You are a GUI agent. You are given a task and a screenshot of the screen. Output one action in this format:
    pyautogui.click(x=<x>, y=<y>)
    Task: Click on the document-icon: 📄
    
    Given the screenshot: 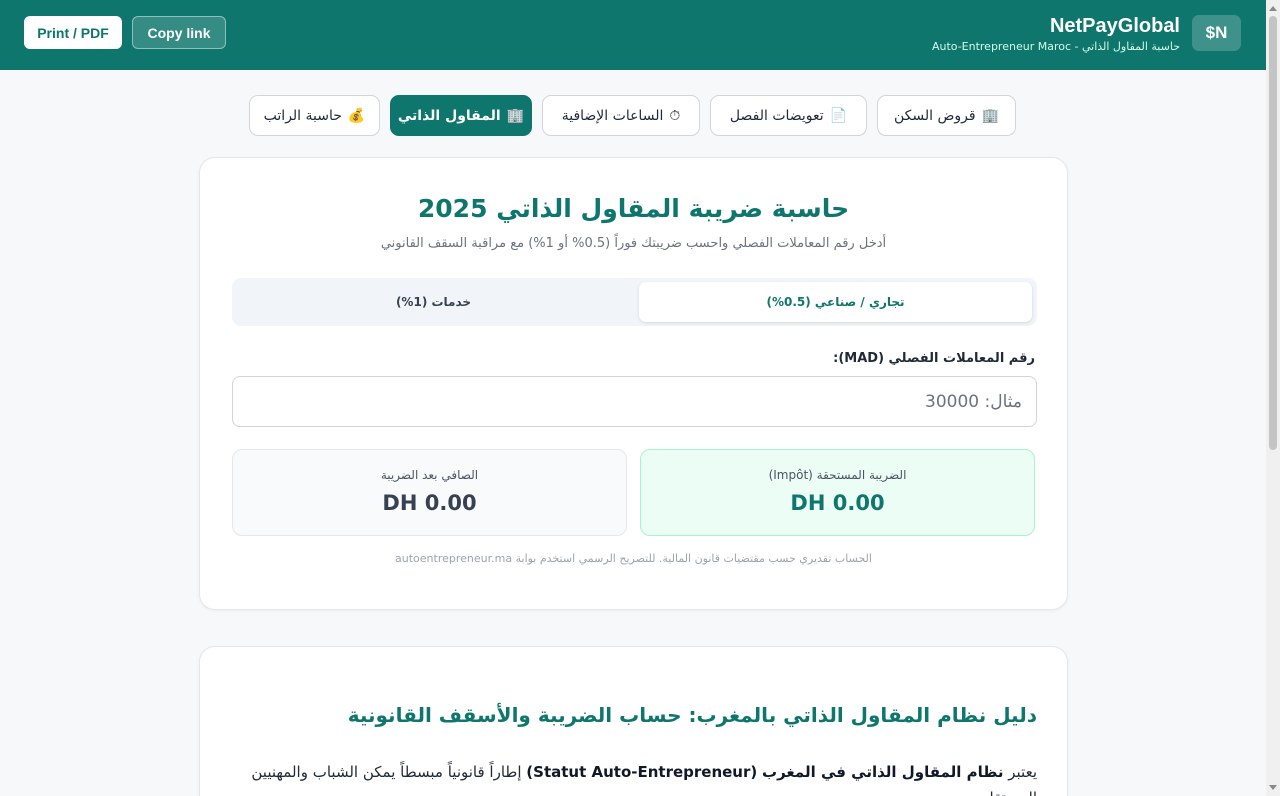 What is the action you would take?
    pyautogui.click(x=838, y=115)
    